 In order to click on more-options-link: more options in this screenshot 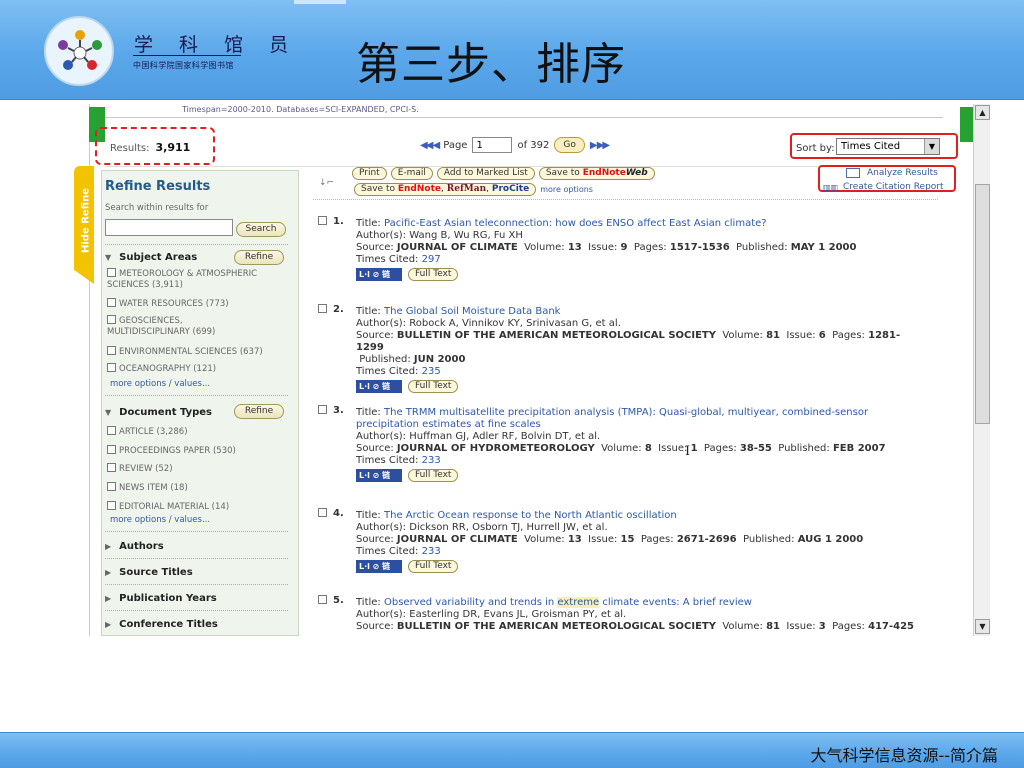, I will do `click(566, 189)`.